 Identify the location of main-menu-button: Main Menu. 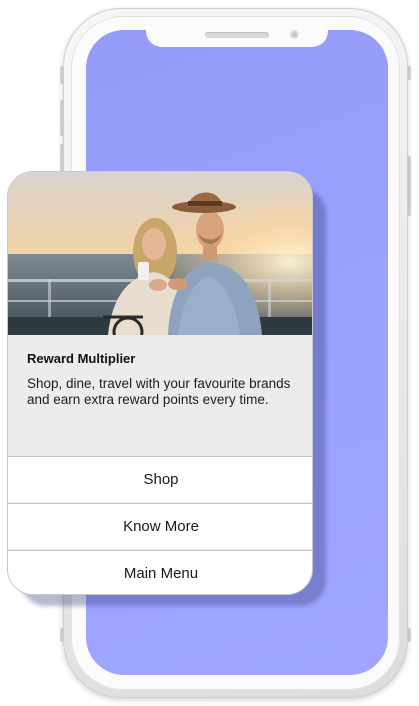
(160, 572).